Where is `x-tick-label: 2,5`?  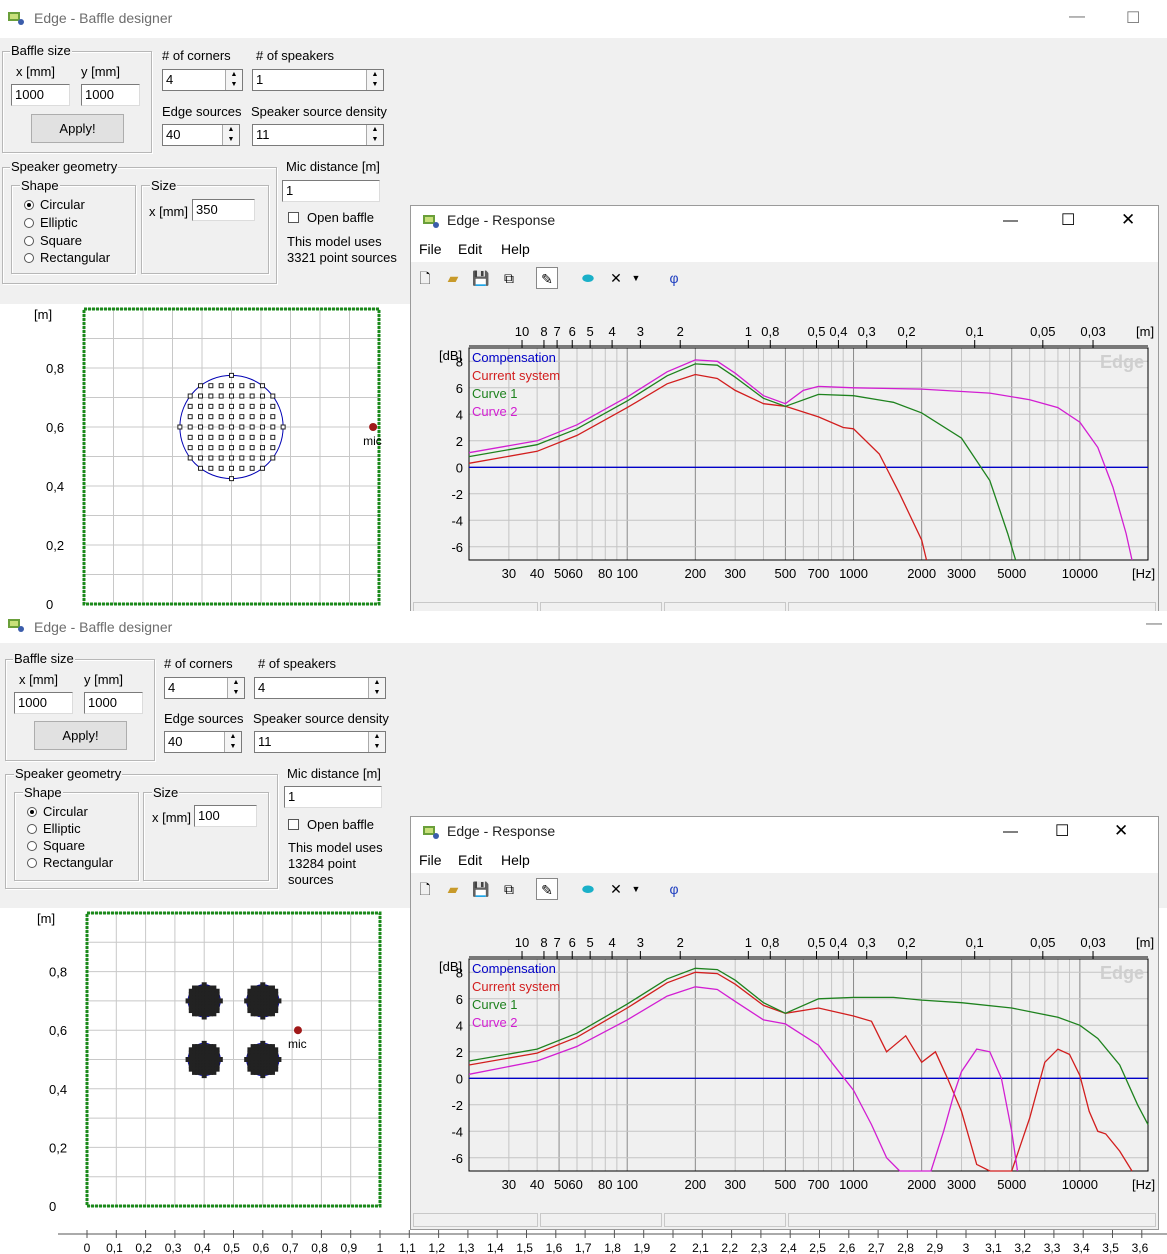 x-tick-label: 2,5 is located at coordinates (817, 1247).